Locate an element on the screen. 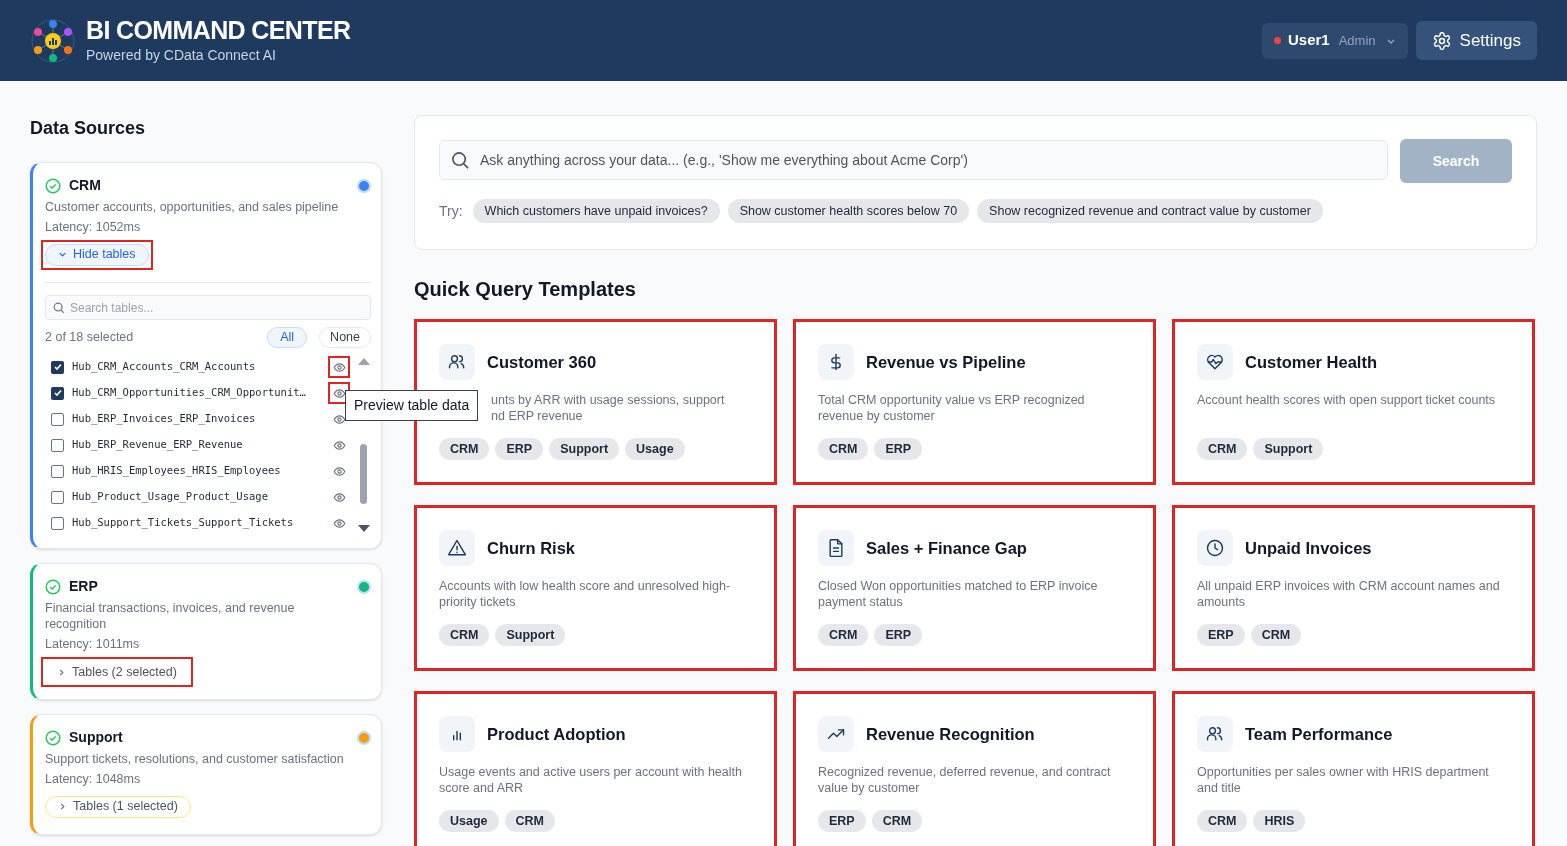 The image size is (1567, 846). template-description: Usage events and active users per account with health is located at coordinates (591, 772).